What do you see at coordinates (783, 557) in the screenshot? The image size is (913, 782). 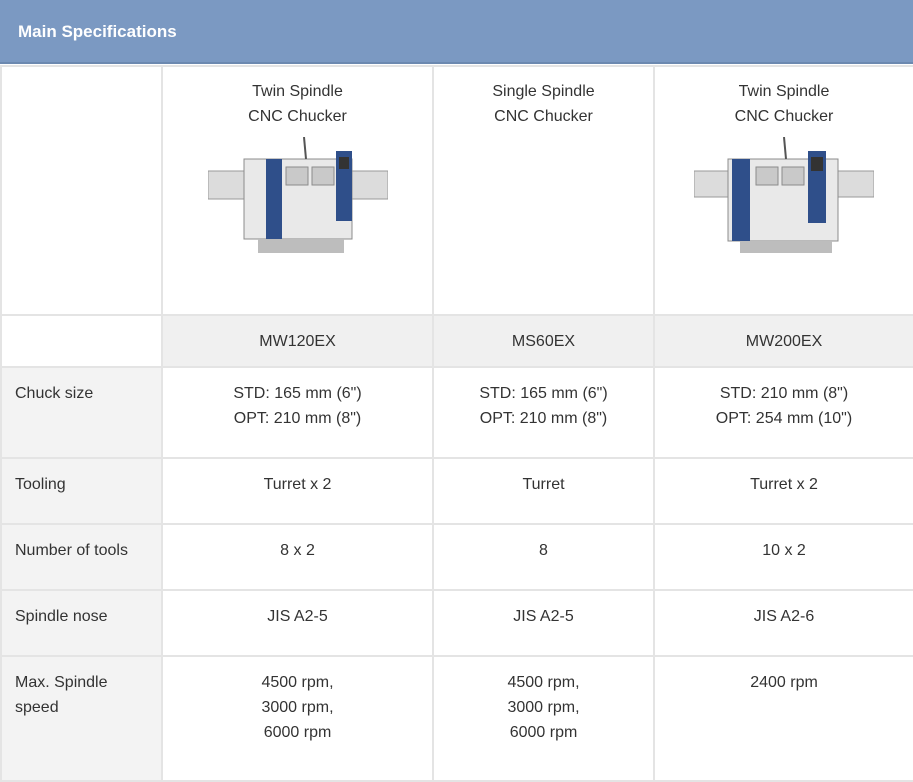 I see `spec-value: 10 x 2` at bounding box center [783, 557].